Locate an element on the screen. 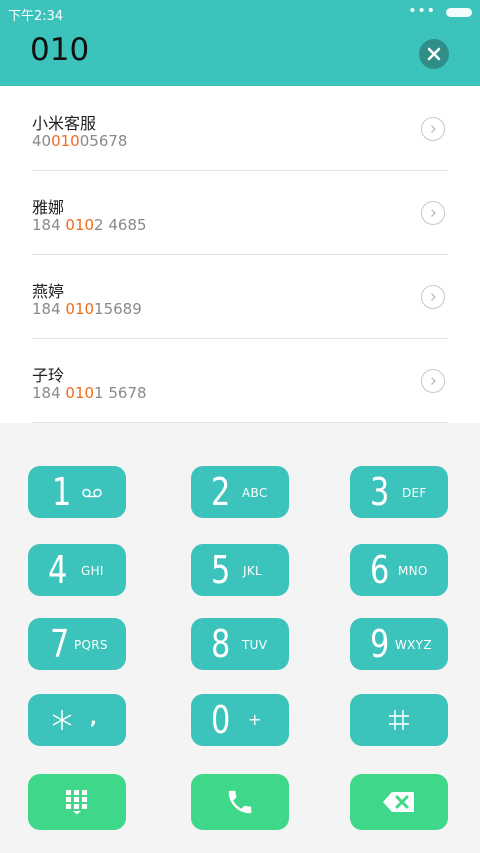  dialer-header: 下午2:34 ••• 010 is located at coordinates (240, 43).